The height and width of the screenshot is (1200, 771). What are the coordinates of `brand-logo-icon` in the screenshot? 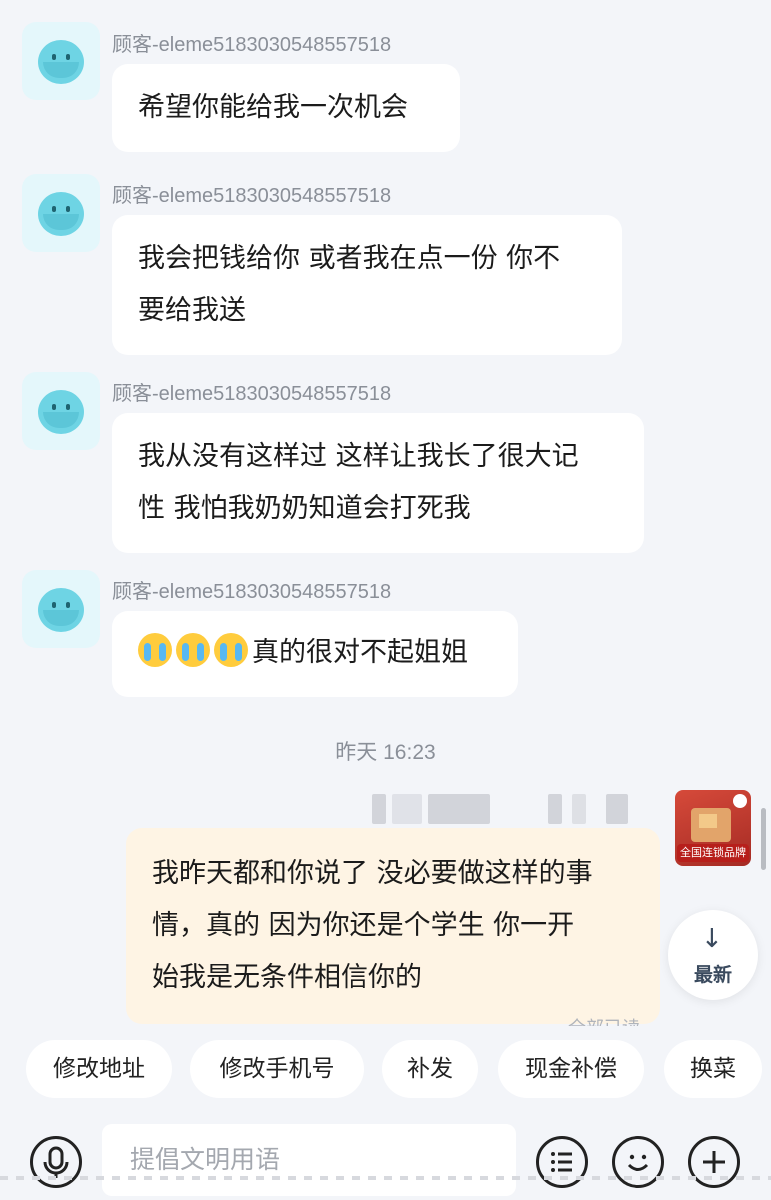 It's located at (740, 801).